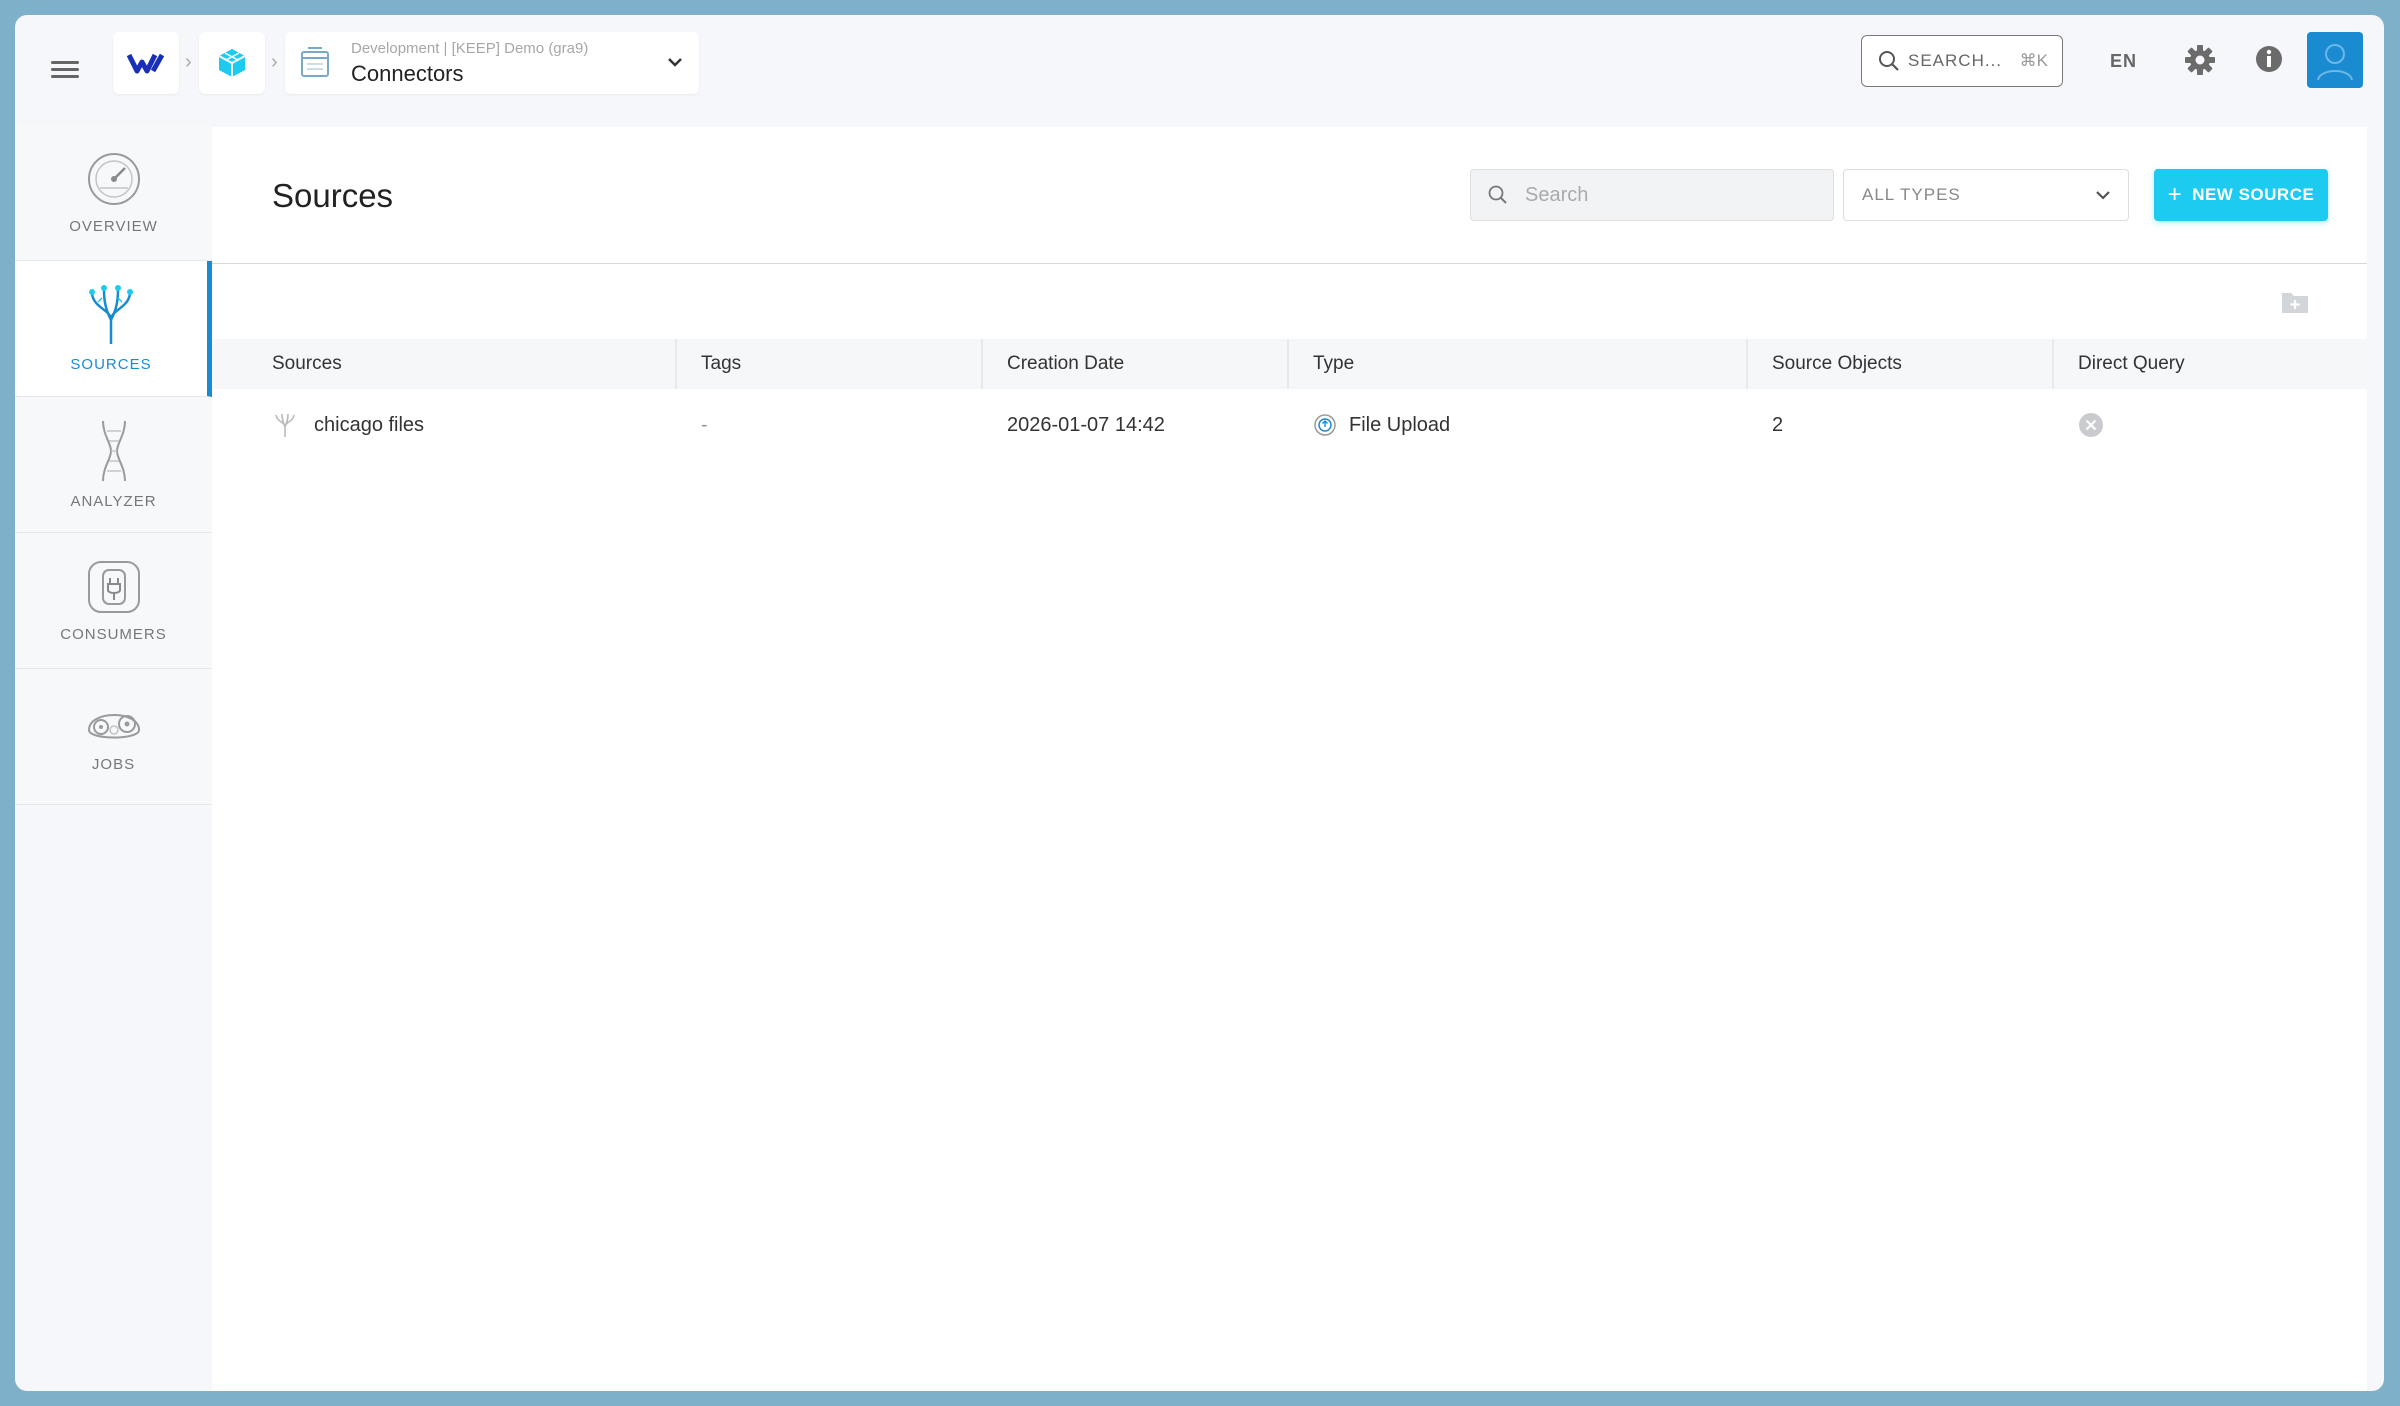  I want to click on sources-search-box, so click(1652, 195).